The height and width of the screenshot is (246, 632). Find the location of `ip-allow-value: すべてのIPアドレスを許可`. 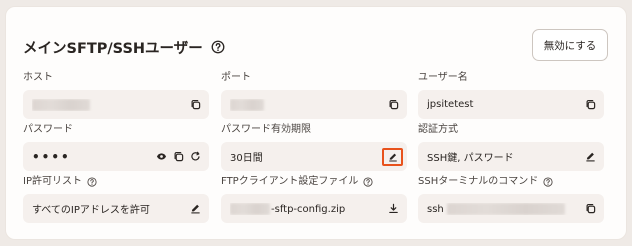

ip-allow-value: すべてのIPアドレスを許可 is located at coordinates (91, 210).